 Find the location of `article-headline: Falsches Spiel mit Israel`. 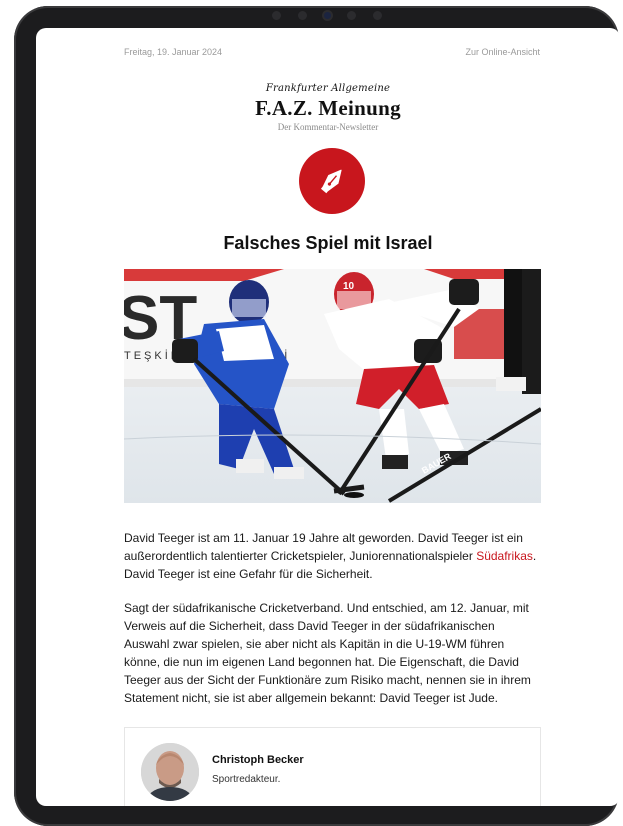

article-headline: Falsches Spiel mit Israel is located at coordinates (328, 243).